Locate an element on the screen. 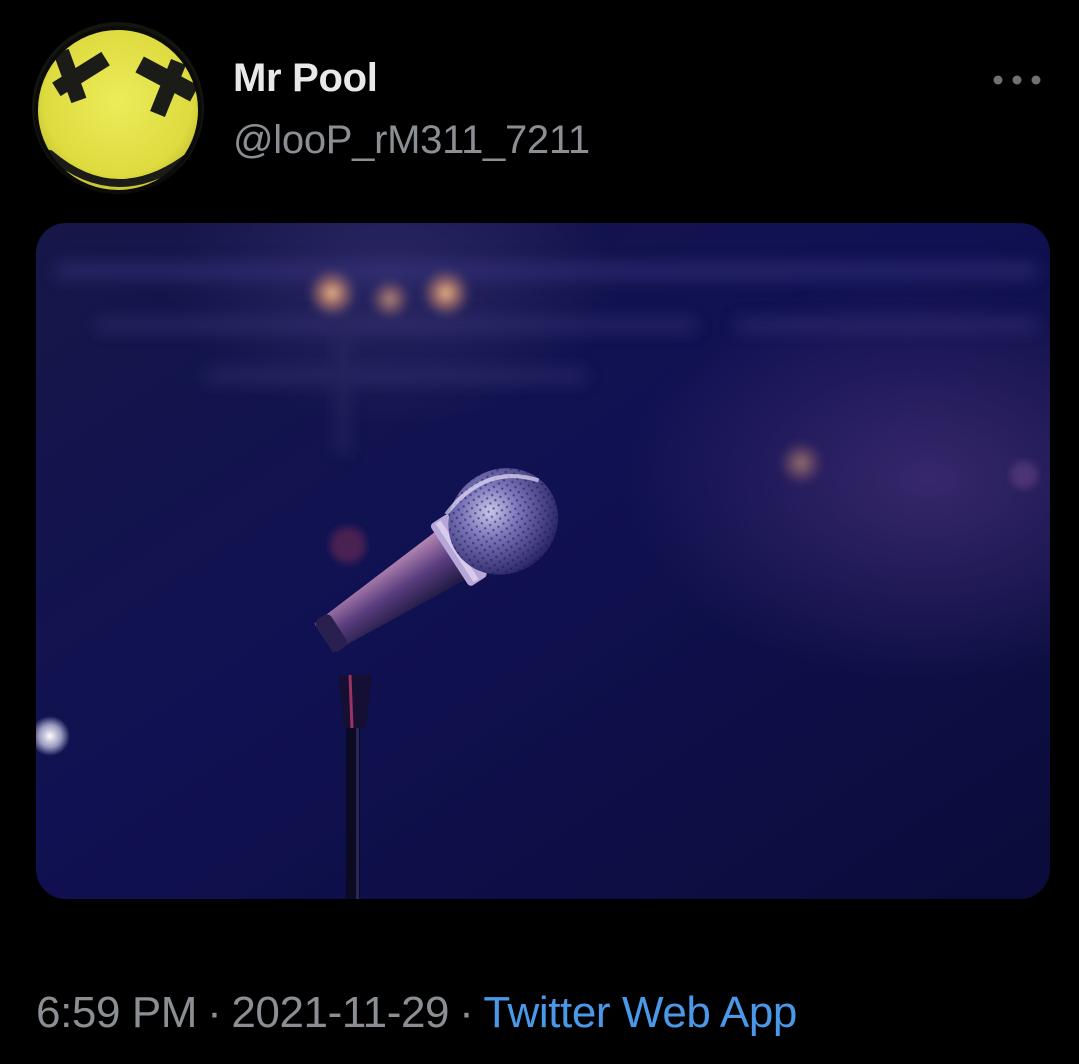  author-handle: @looP_rM311_7211 is located at coordinates (411, 140).